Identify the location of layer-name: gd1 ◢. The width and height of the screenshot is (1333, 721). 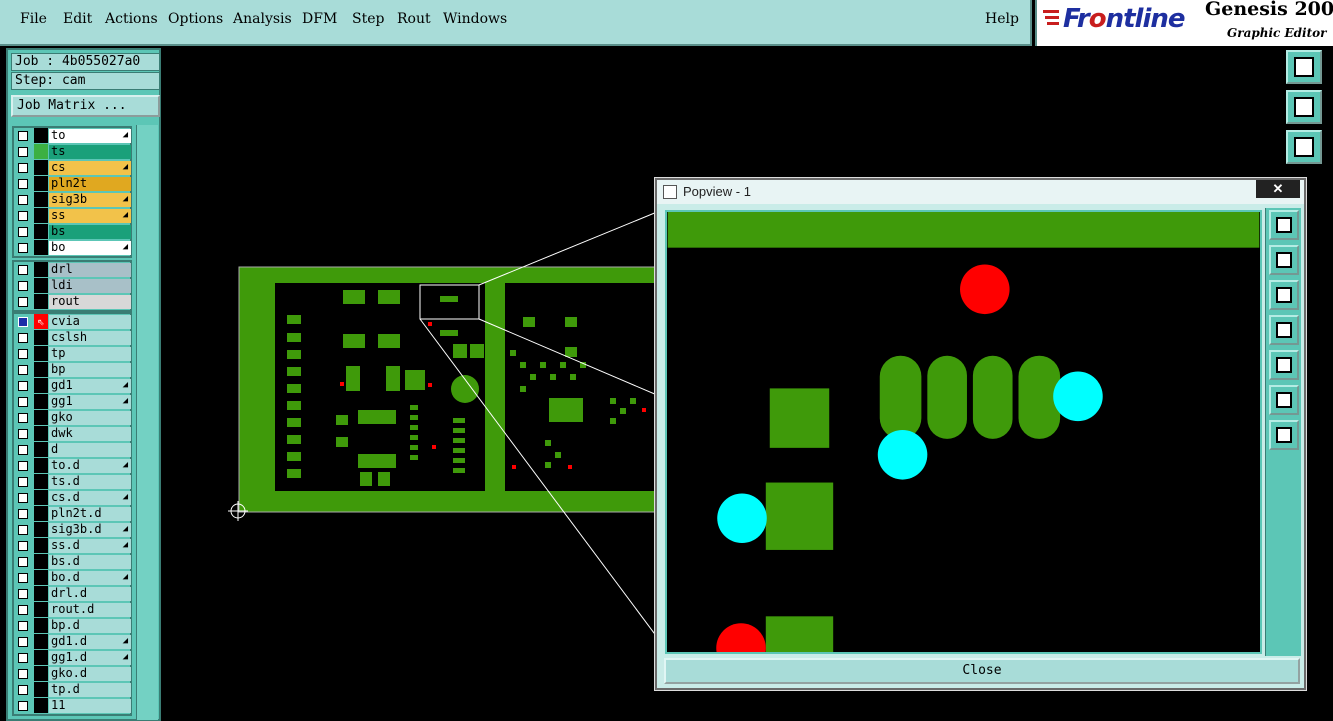
(90, 386).